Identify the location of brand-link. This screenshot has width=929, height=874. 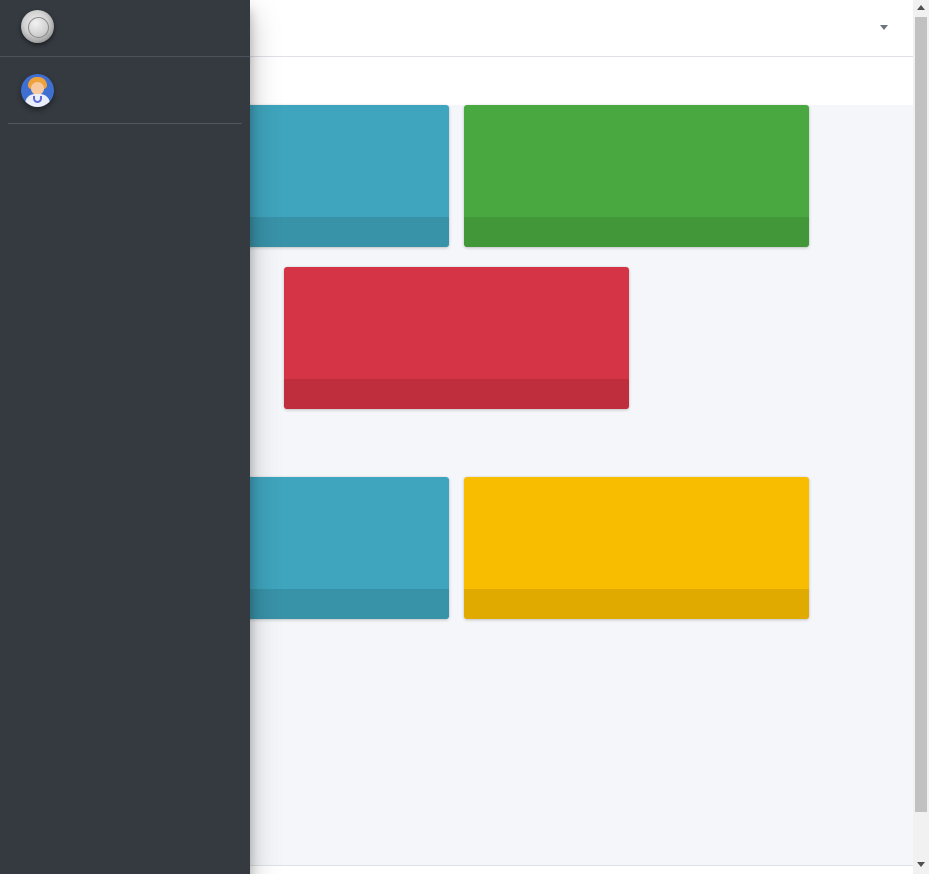
(125, 28).